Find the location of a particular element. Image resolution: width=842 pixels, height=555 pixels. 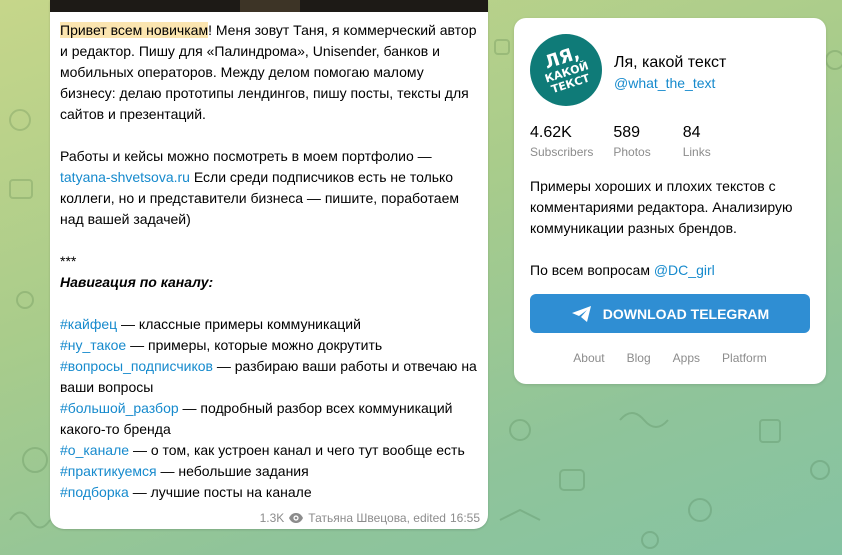

message-meta: 1.3K Татьяна Швецова, edited 16:55 is located at coordinates (370, 518).